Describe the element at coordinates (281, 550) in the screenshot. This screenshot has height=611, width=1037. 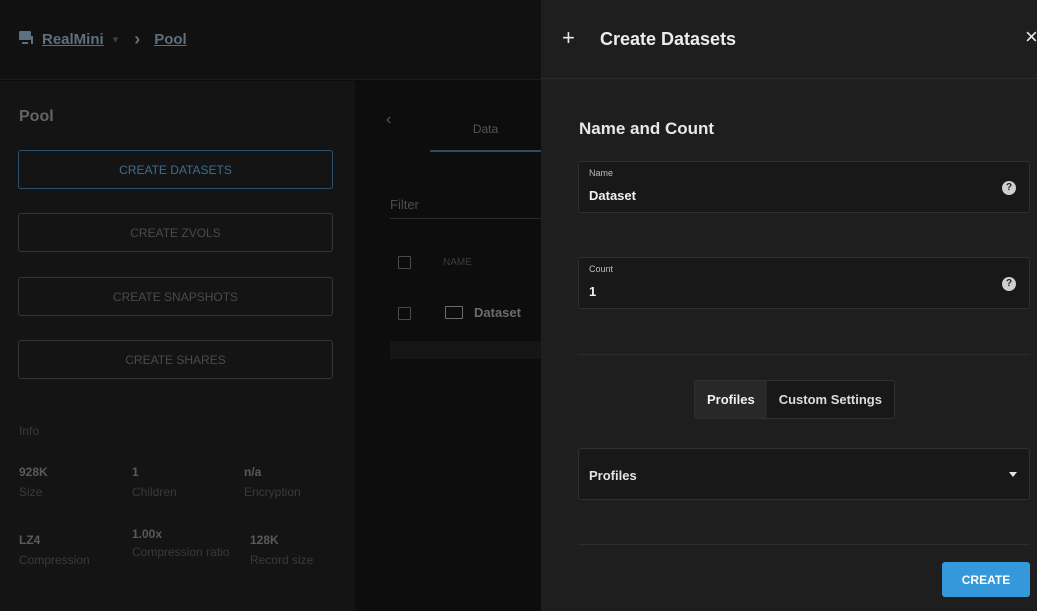
I see `info-record-size: 128K Record size` at that location.